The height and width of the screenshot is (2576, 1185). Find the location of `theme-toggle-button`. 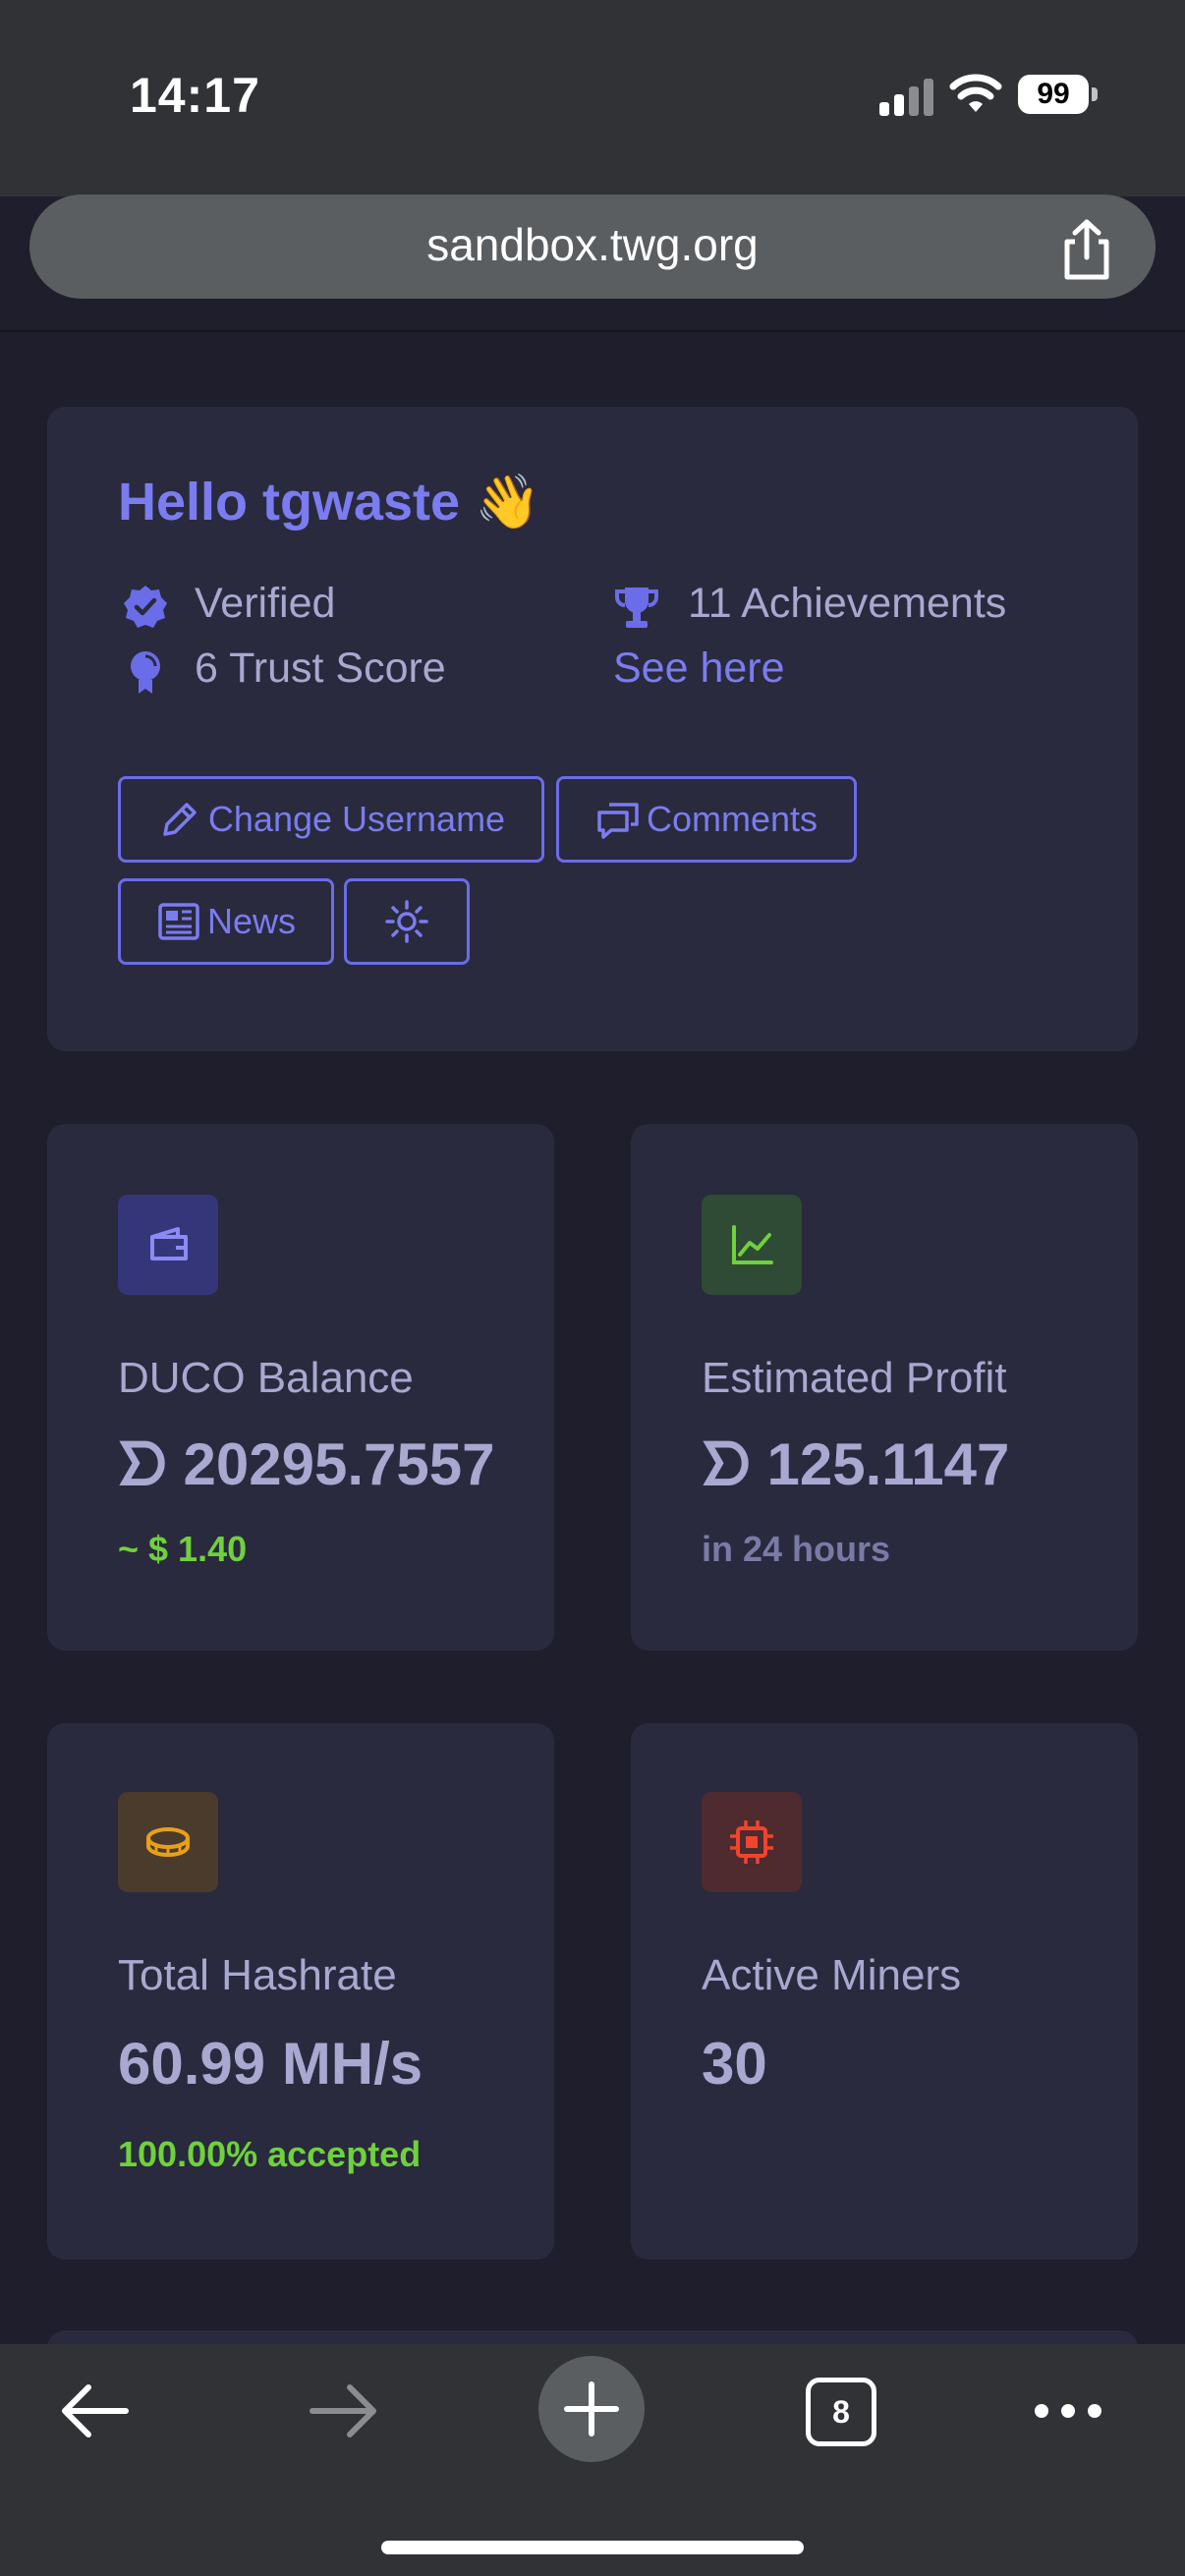

theme-toggle-button is located at coordinates (407, 921).